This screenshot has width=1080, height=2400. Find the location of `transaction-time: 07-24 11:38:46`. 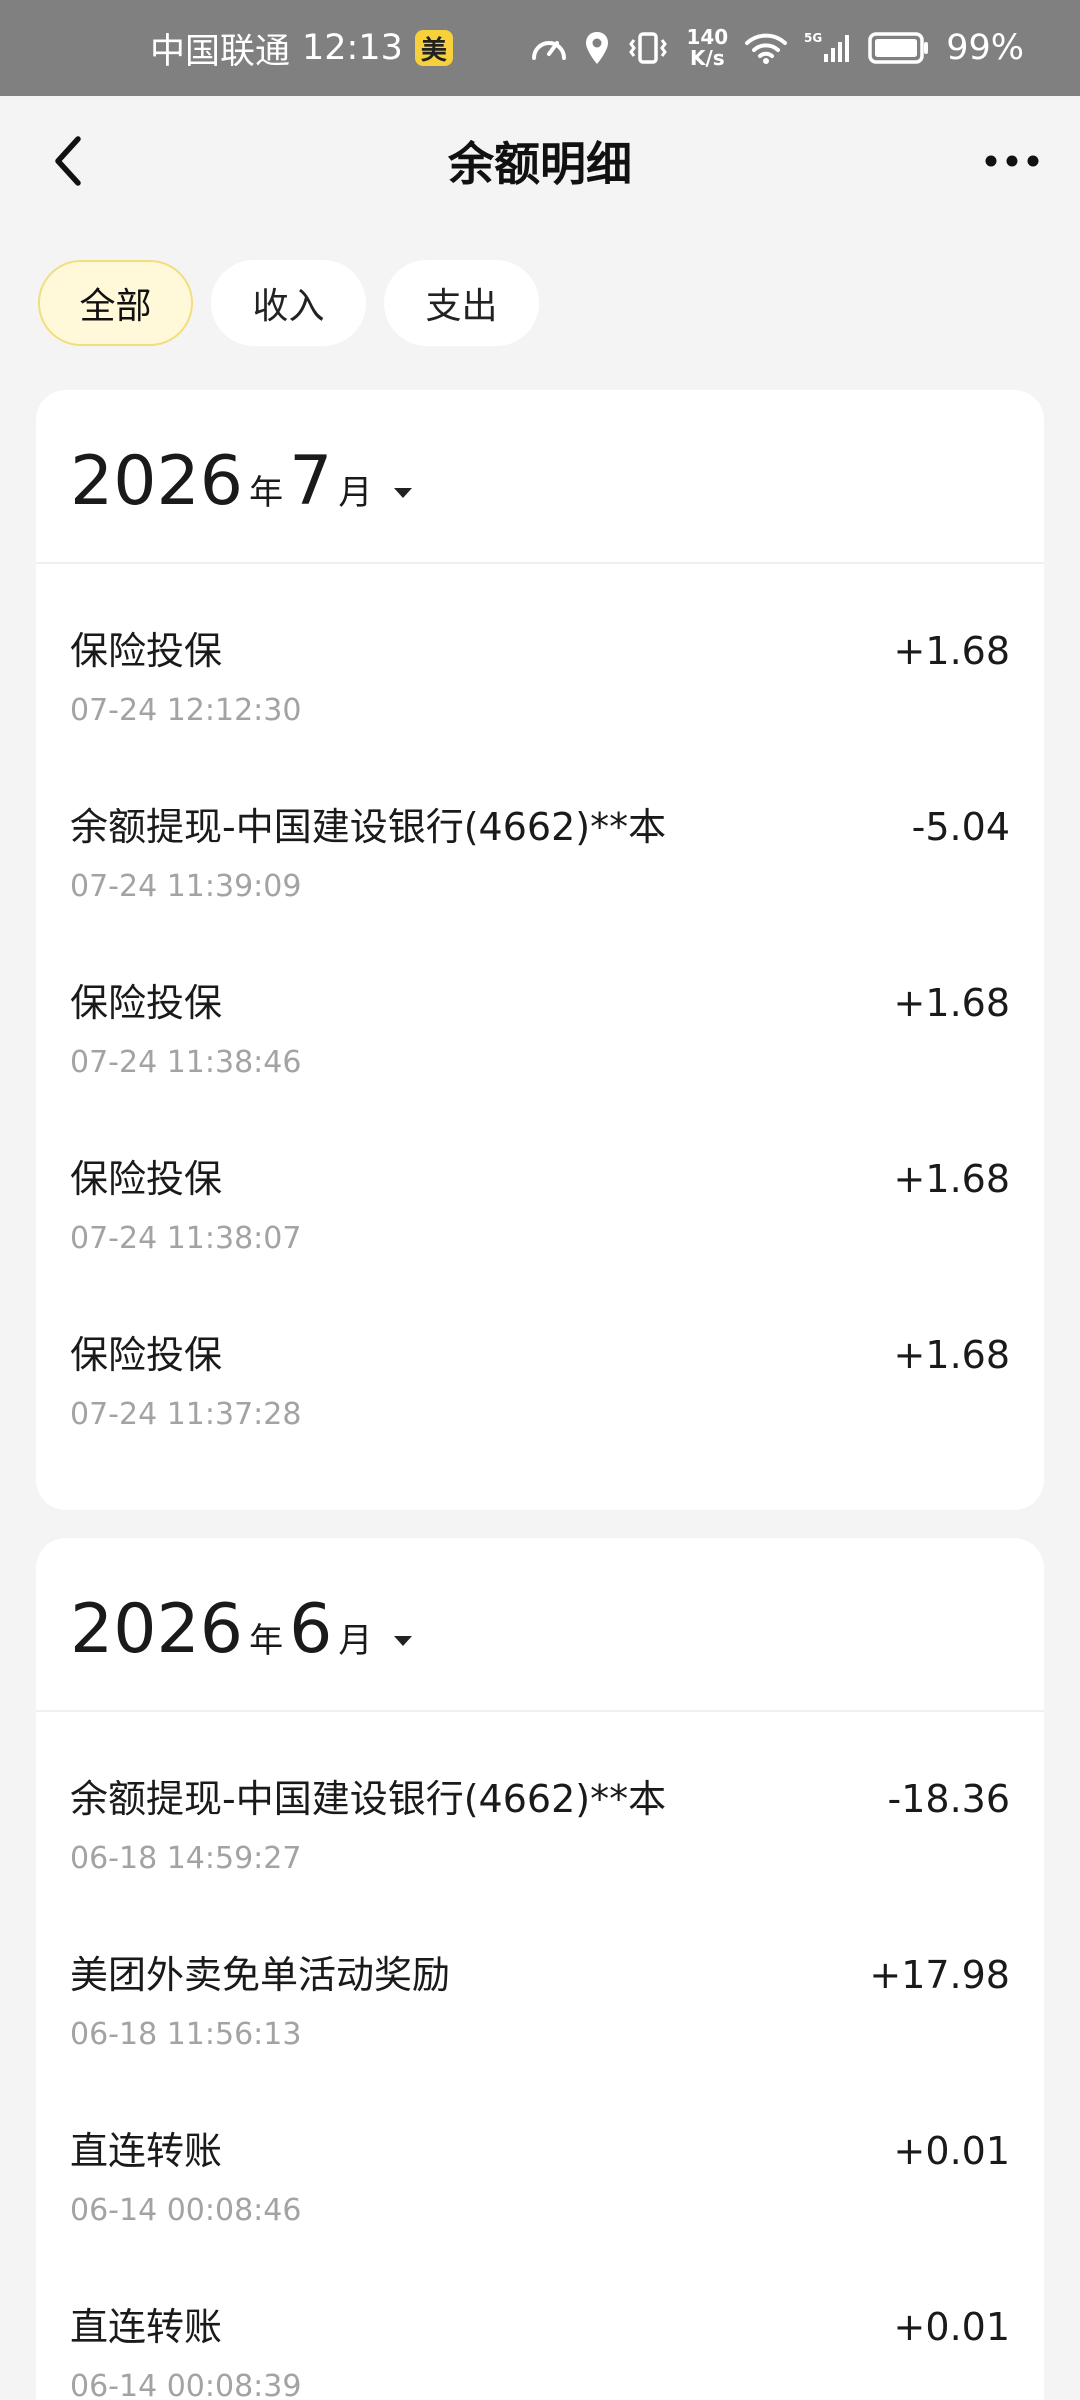

transaction-time: 07-24 11:38:46 is located at coordinates (186, 1062).